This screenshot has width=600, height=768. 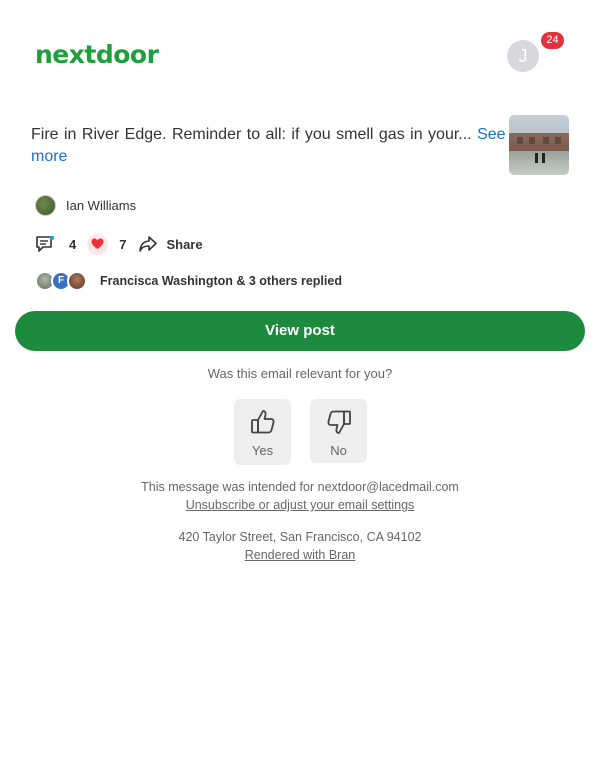 What do you see at coordinates (300, 373) in the screenshot?
I see `relevance-question: Was this email relevant for you?` at bounding box center [300, 373].